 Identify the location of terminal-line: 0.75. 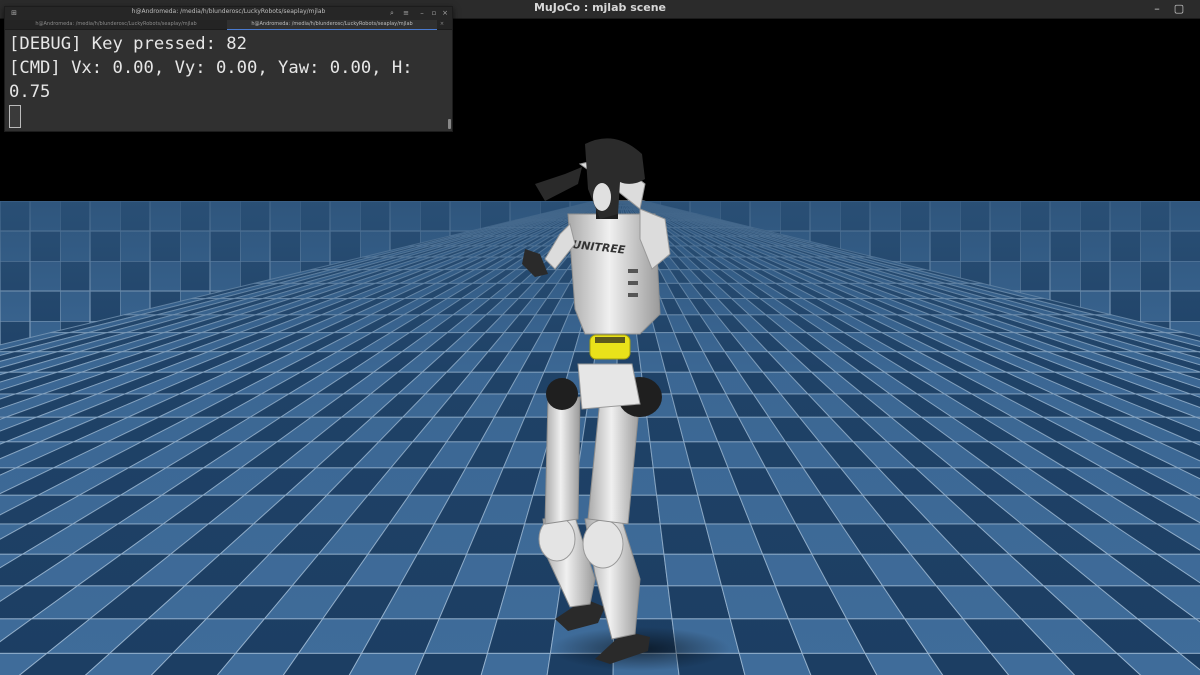
(30, 92).